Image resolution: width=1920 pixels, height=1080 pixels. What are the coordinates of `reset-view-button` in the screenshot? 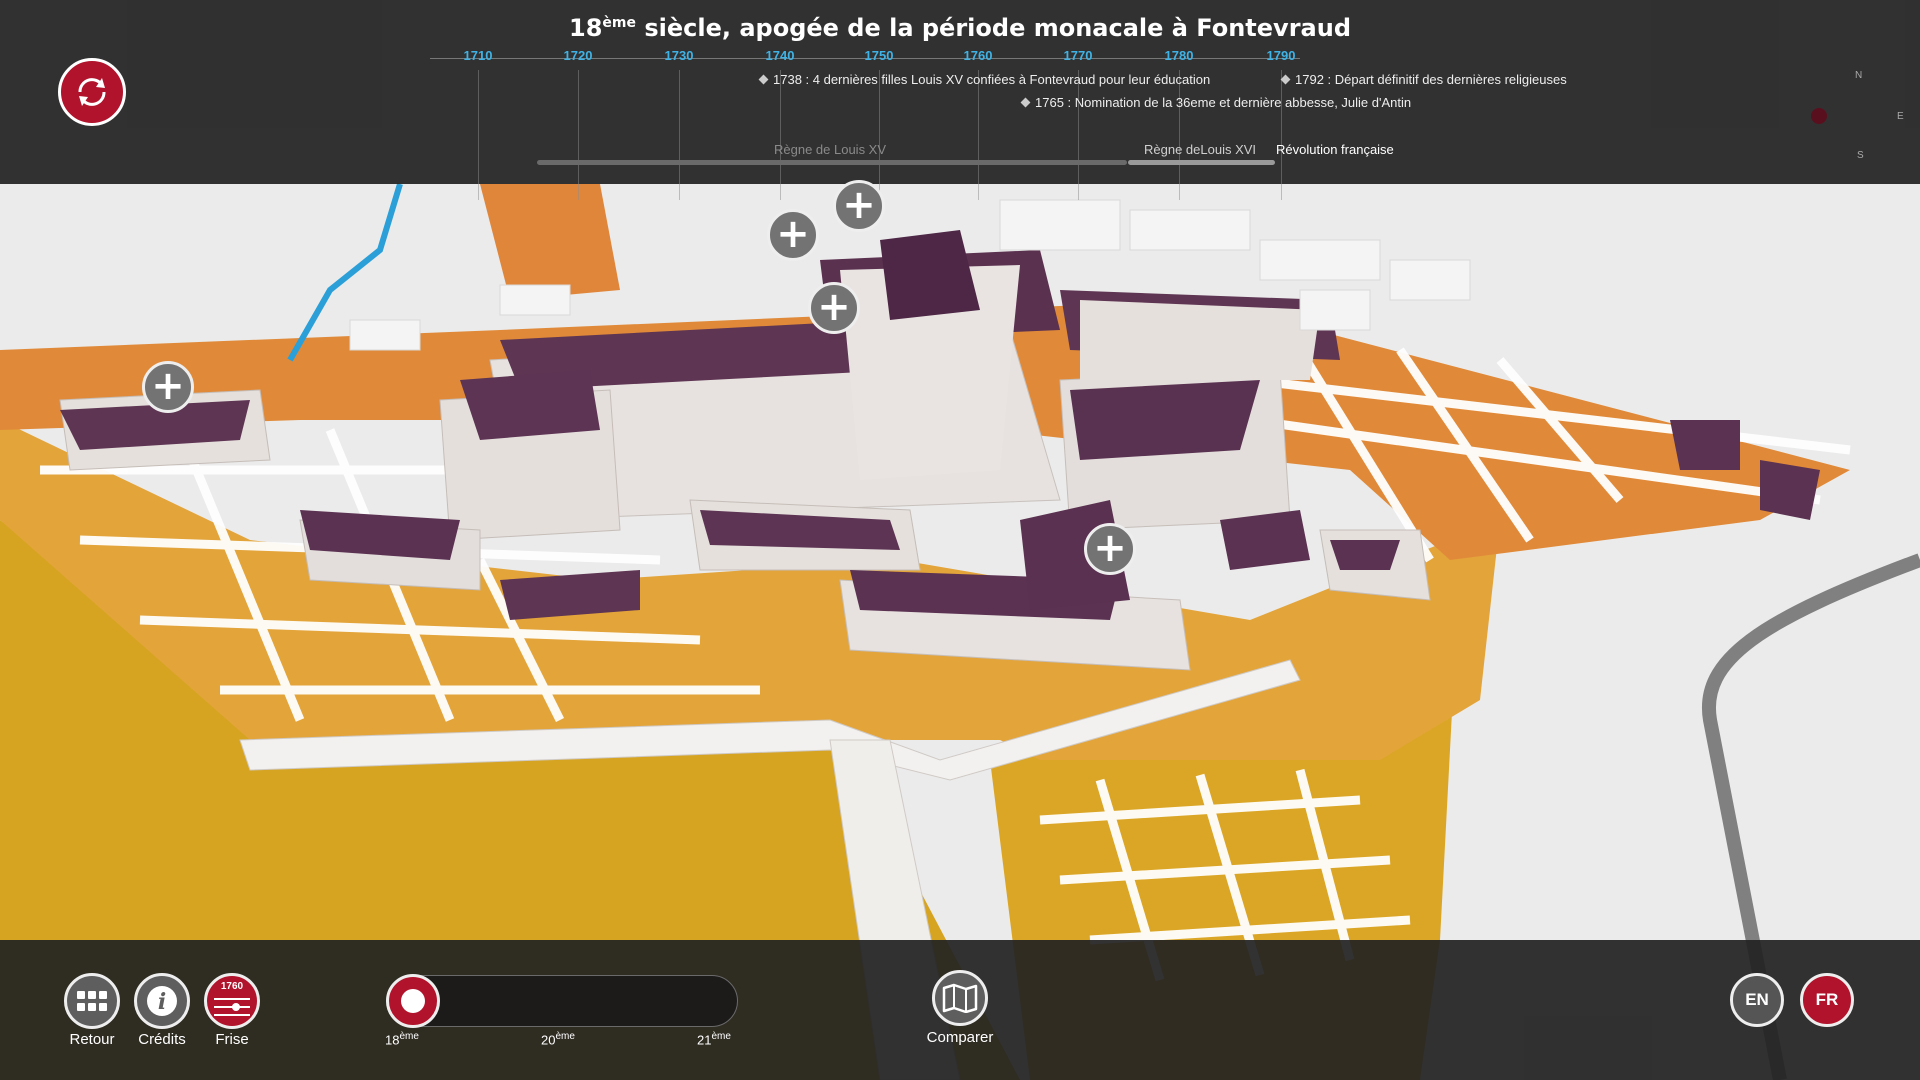 It's located at (92, 92).